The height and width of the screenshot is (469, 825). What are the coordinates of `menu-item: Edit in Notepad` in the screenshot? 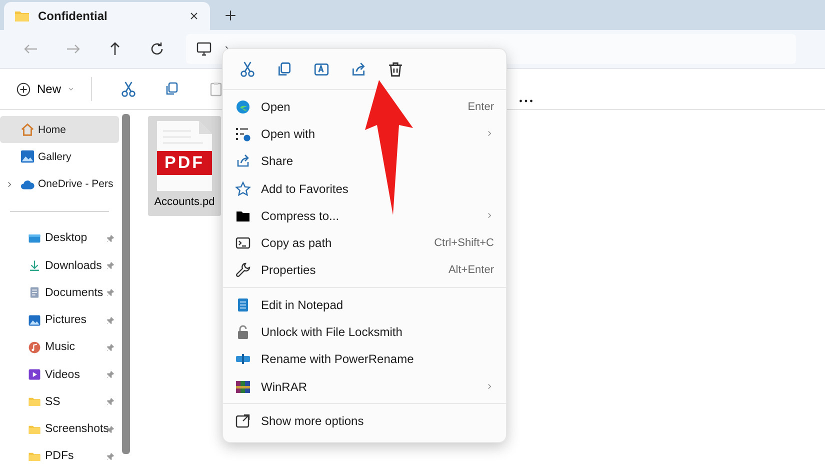 It's located at (364, 304).